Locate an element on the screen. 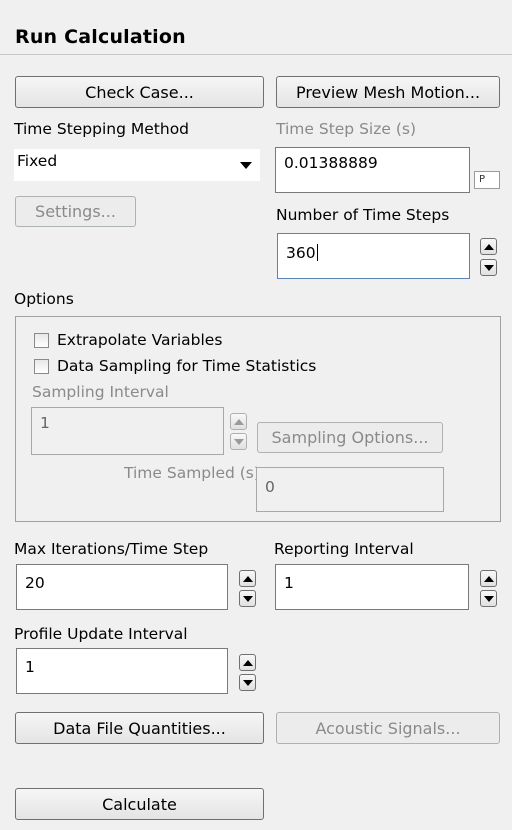 This screenshot has height=830, width=512. profile-interval-increment-button is located at coordinates (247, 662).